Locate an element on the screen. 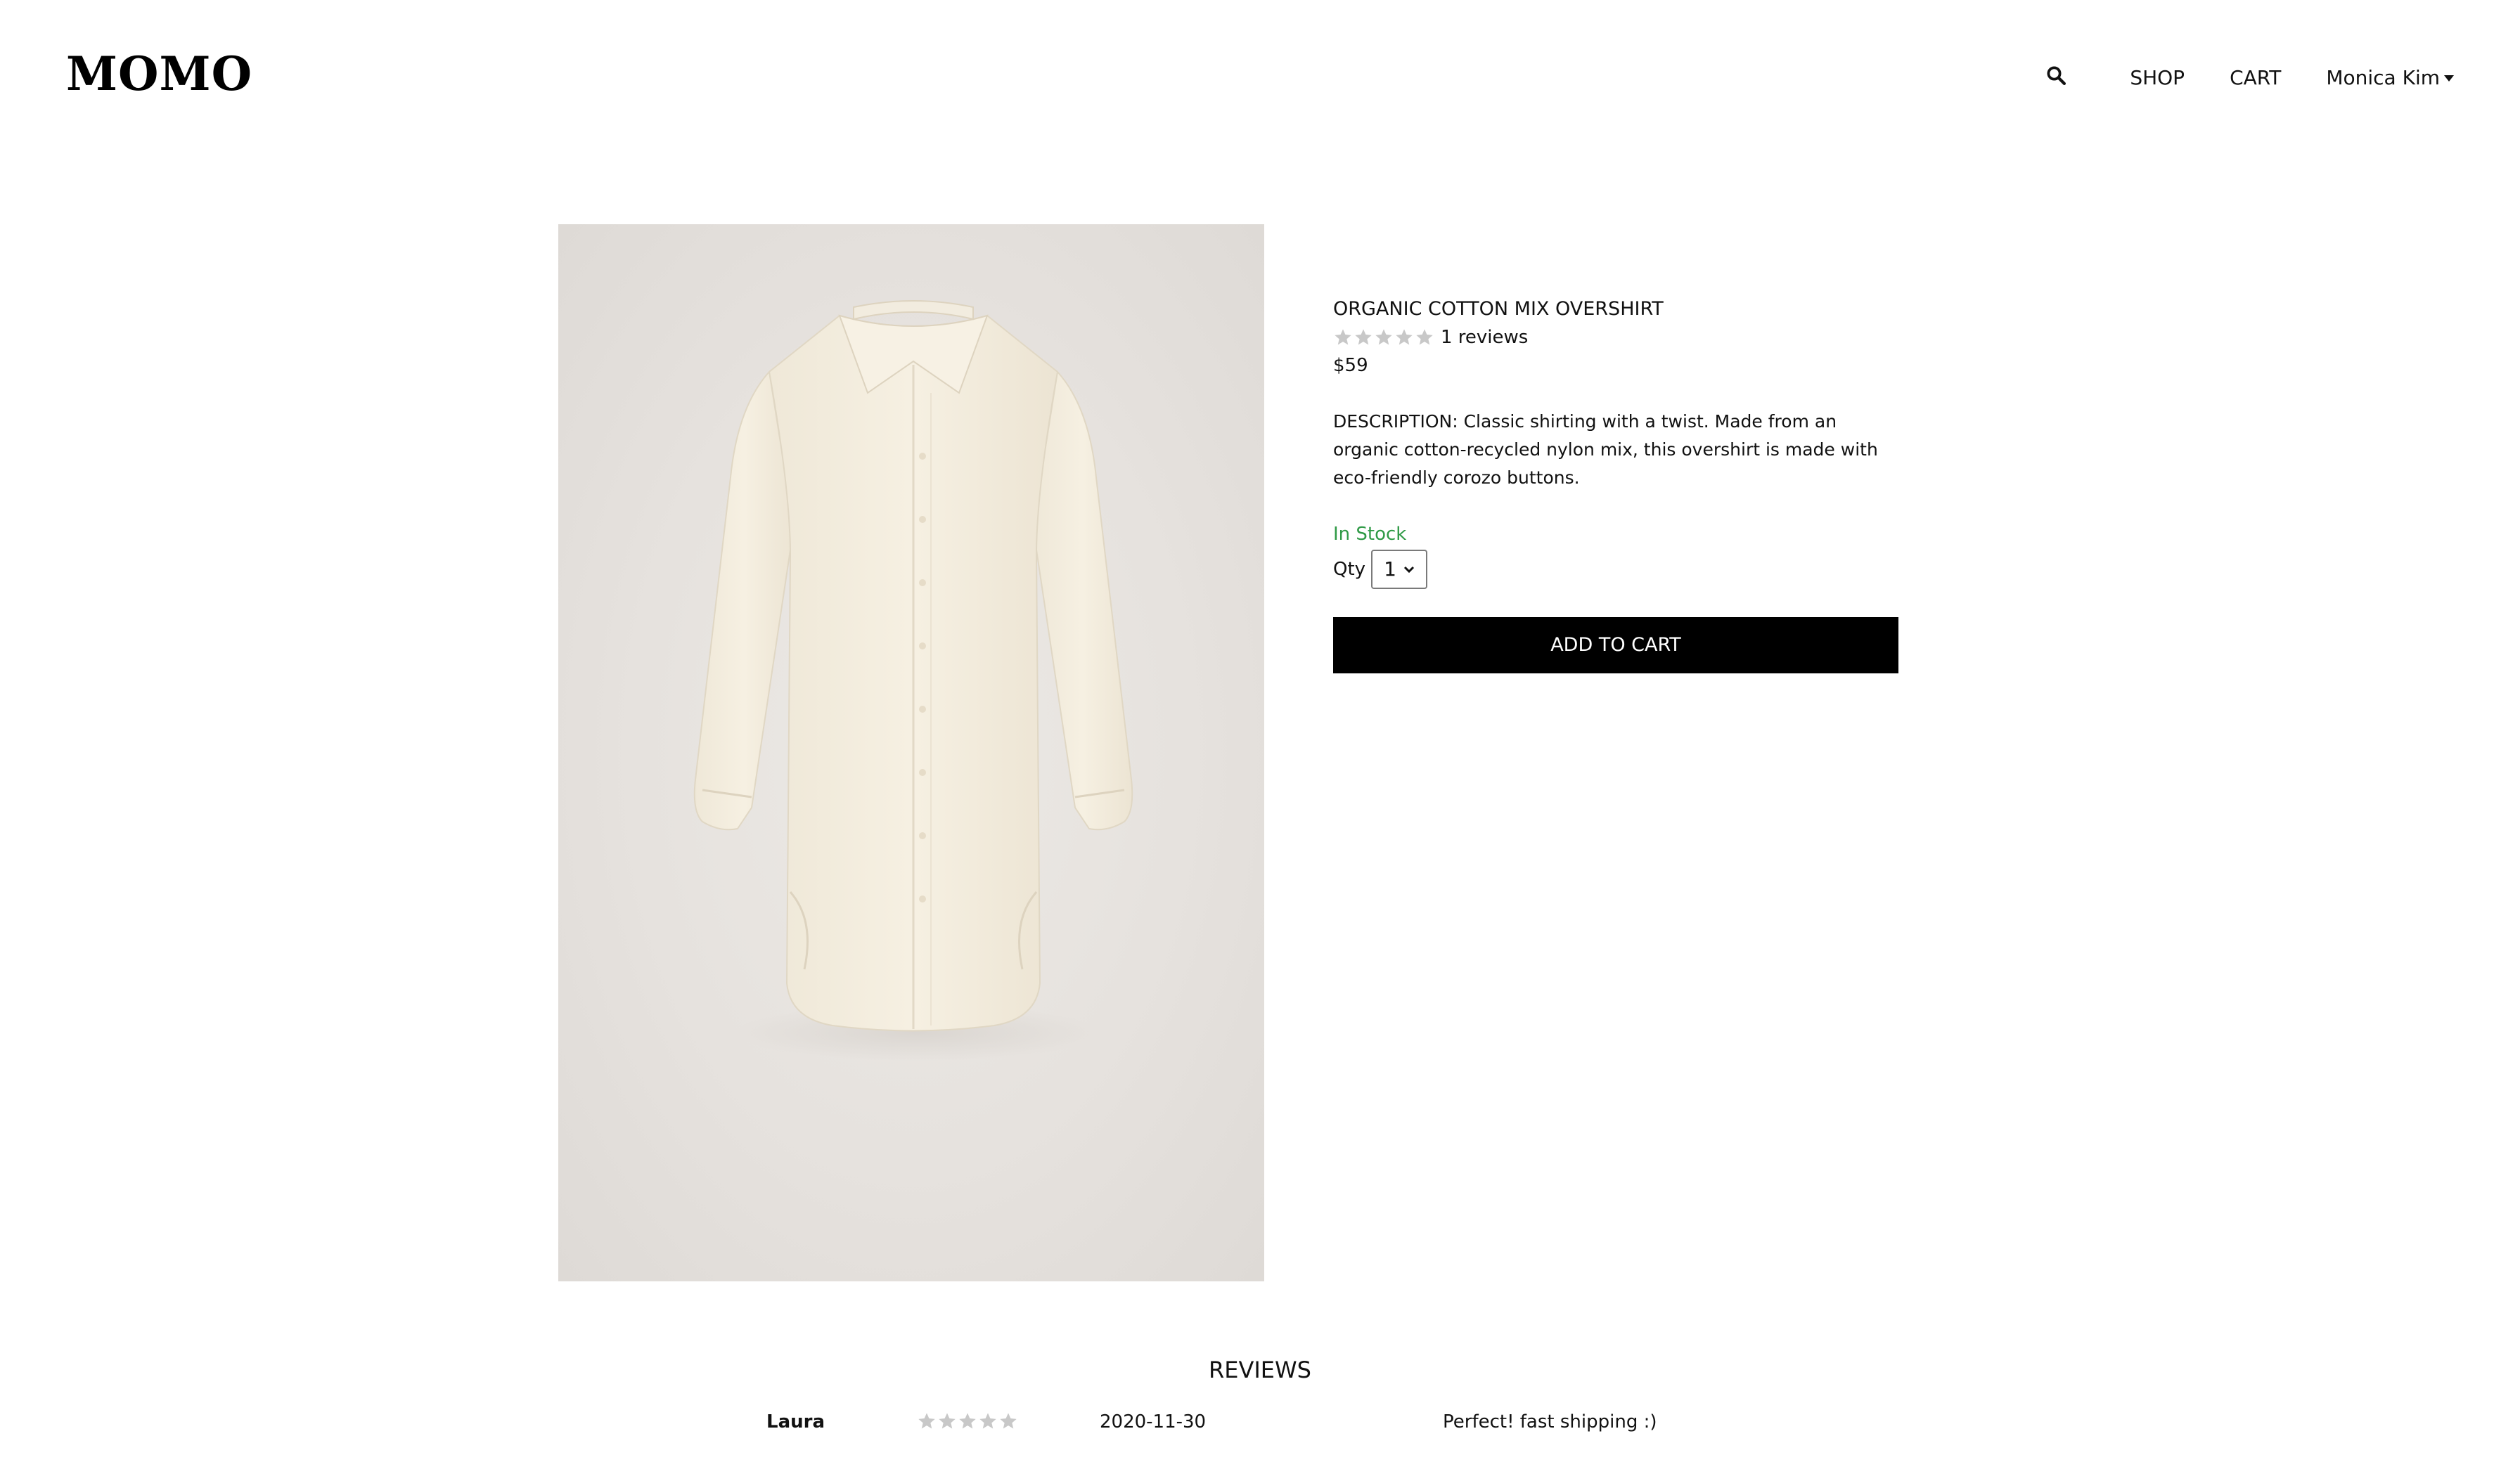  site-logo: MOMO is located at coordinates (159, 73).